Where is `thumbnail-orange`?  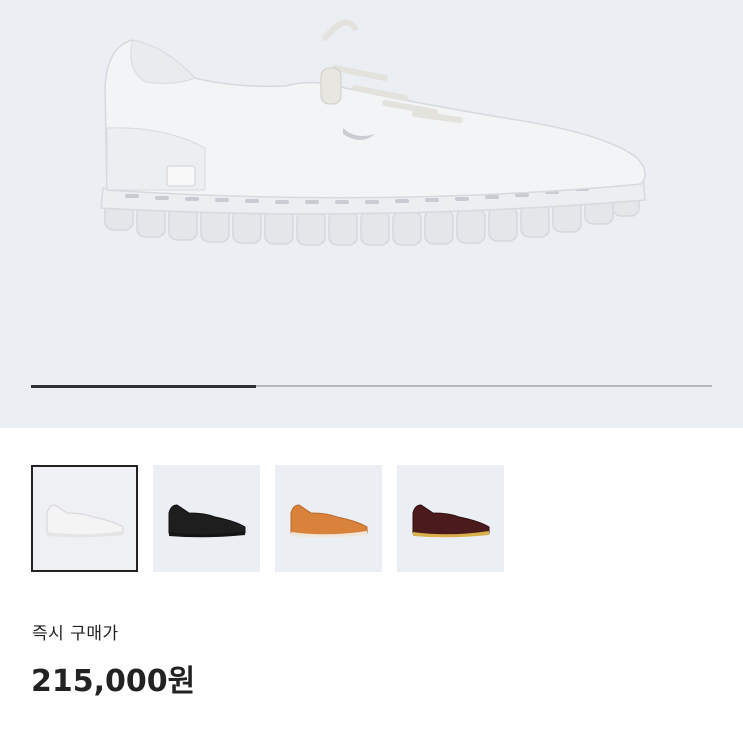
thumbnail-orange is located at coordinates (328, 518).